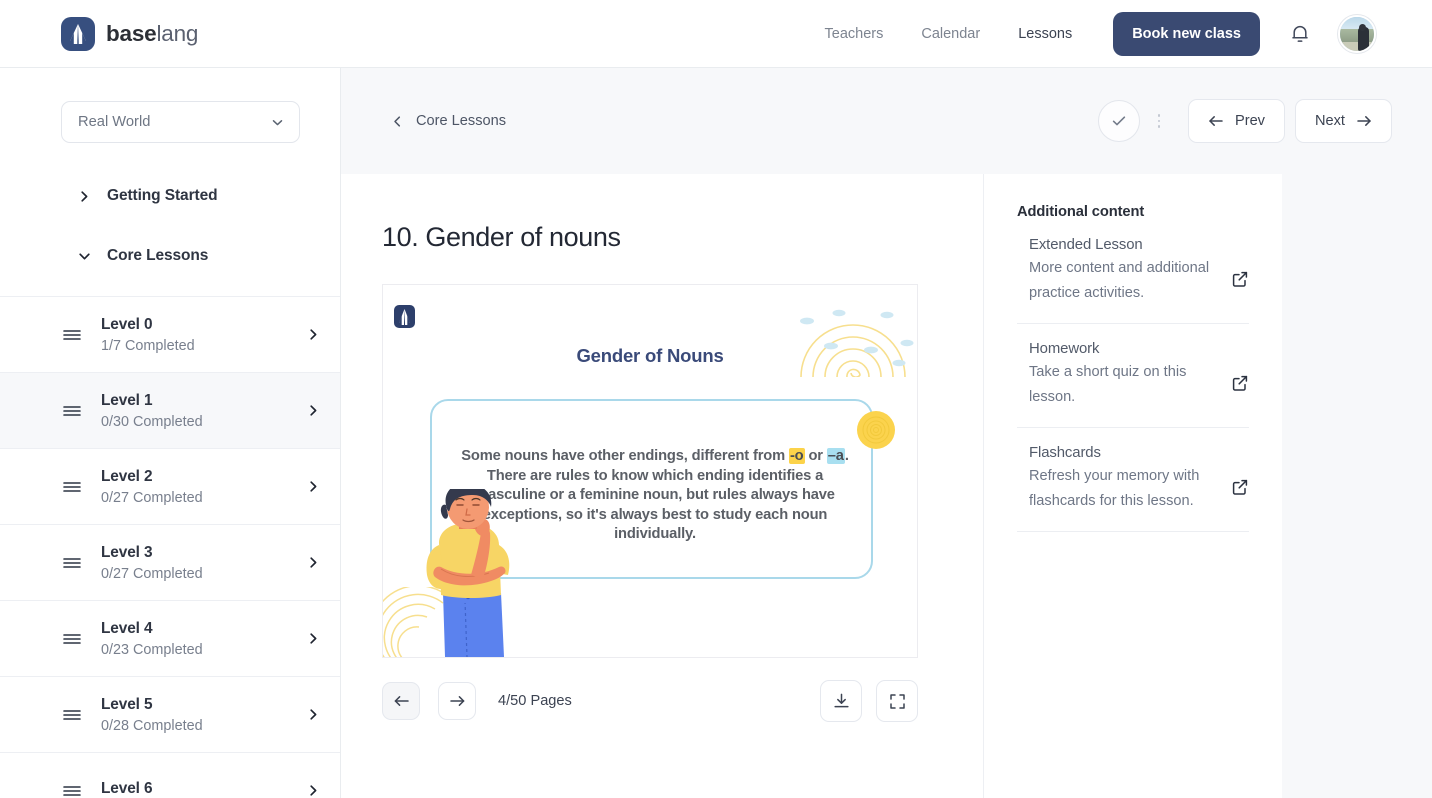  I want to click on course-select-dropdown: Real World, so click(180, 122).